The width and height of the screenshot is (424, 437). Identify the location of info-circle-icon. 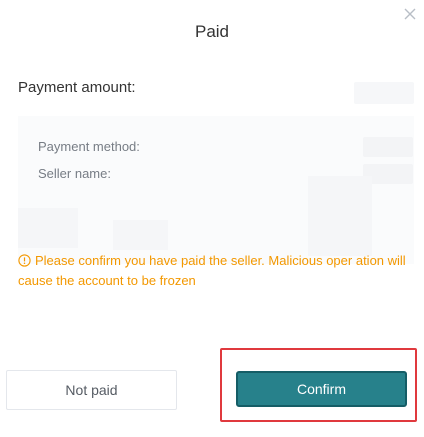
(24, 260).